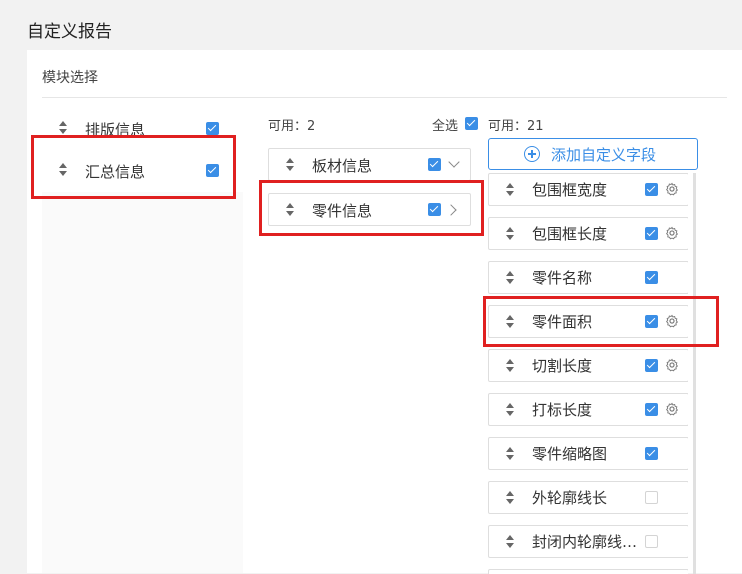  I want to click on select-all-label: 全选, so click(445, 124).